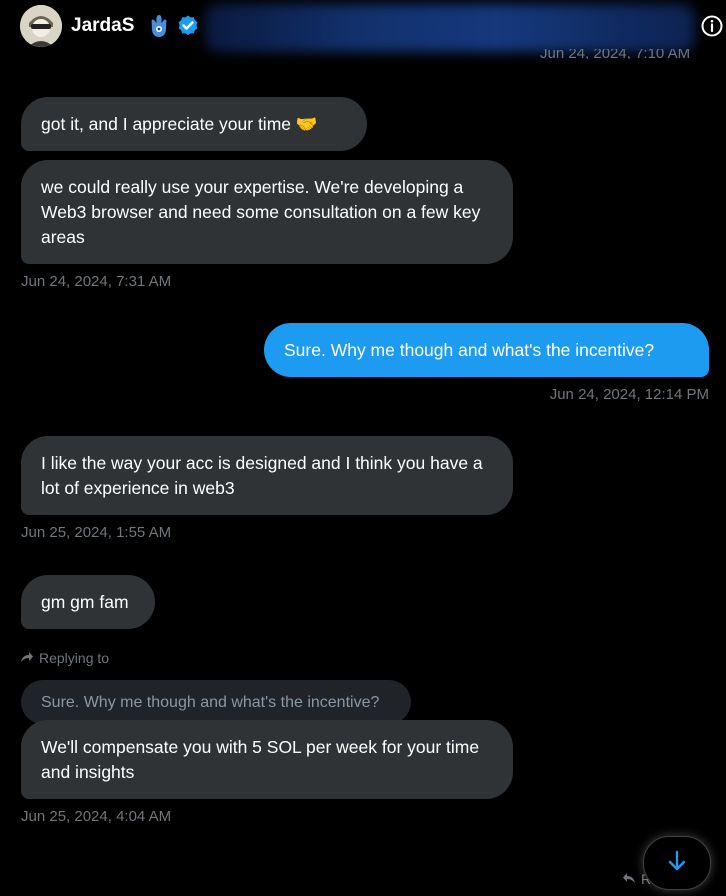  Describe the element at coordinates (74, 658) in the screenshot. I see `replying-to-text: Replying to` at that location.